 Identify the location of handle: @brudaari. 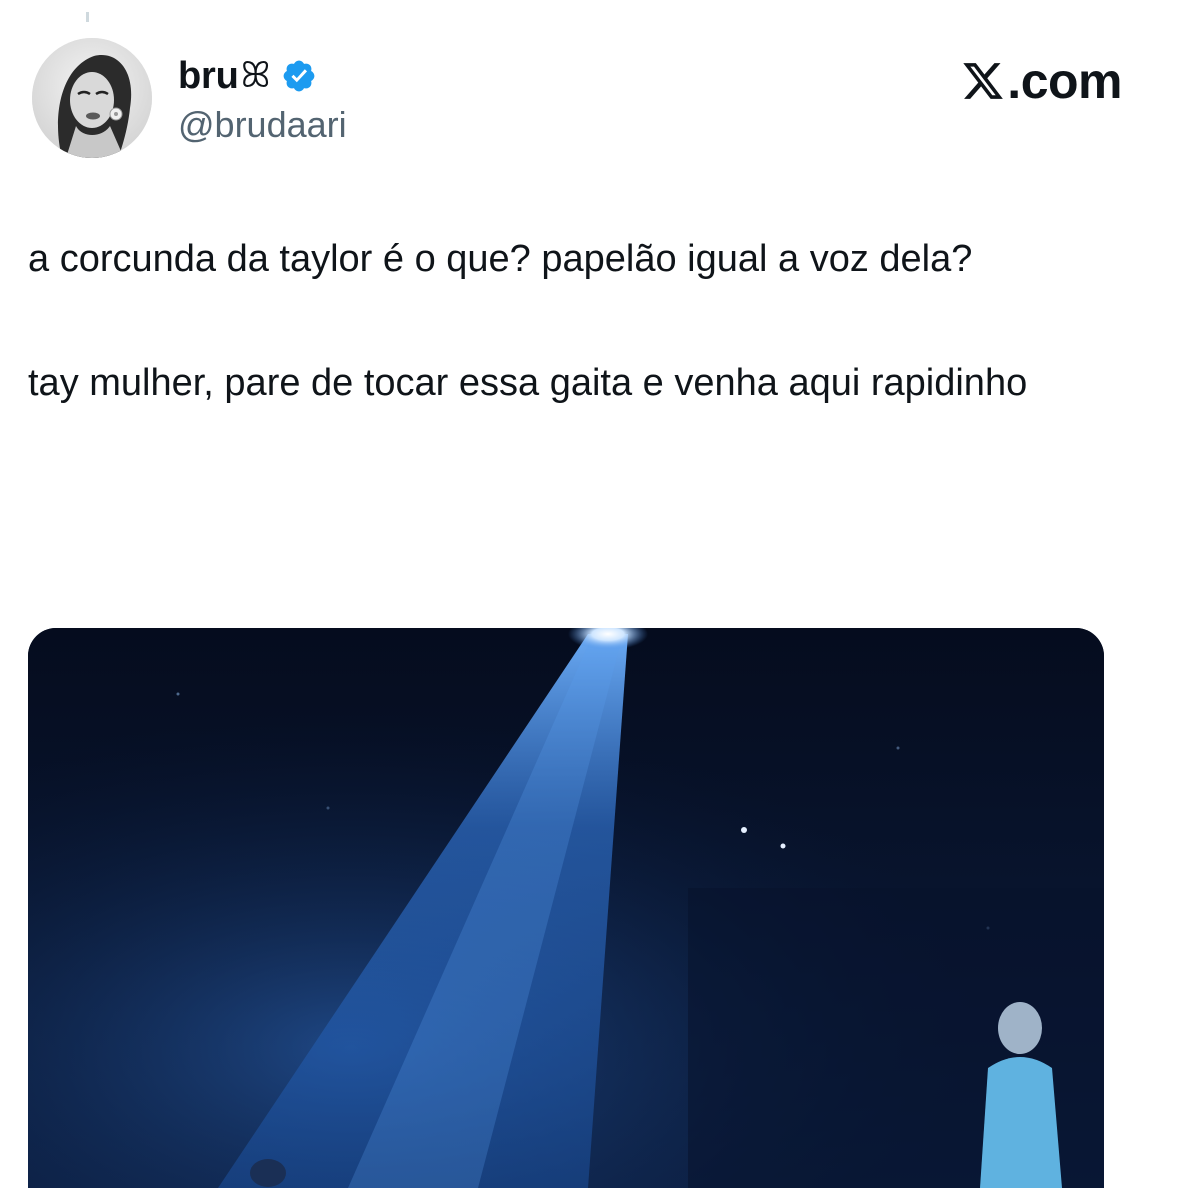
(262, 125).